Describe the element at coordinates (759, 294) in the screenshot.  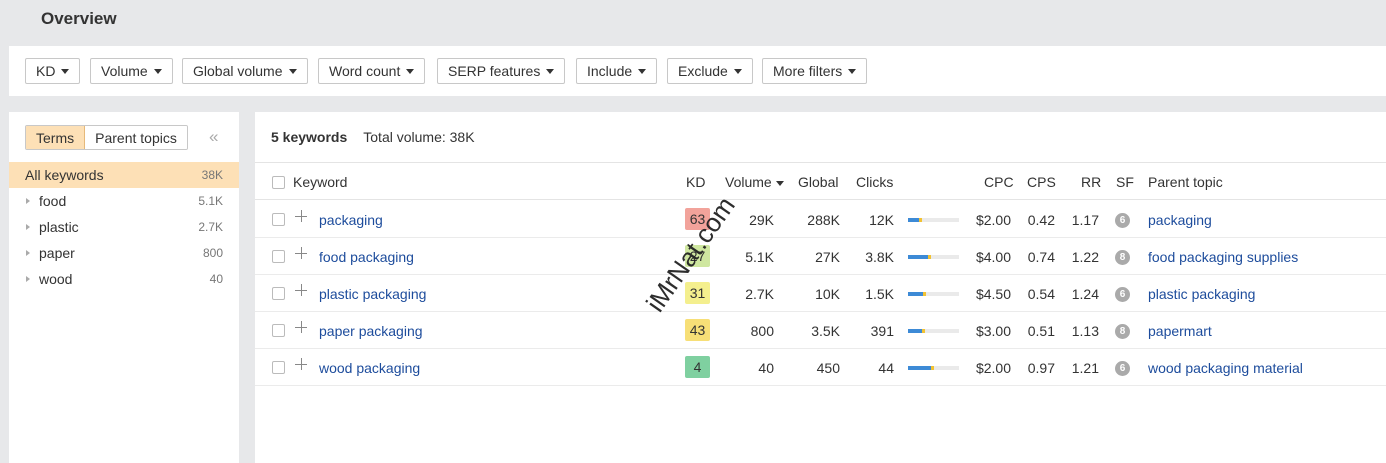
I see `volume-value: 2.7K` at that location.